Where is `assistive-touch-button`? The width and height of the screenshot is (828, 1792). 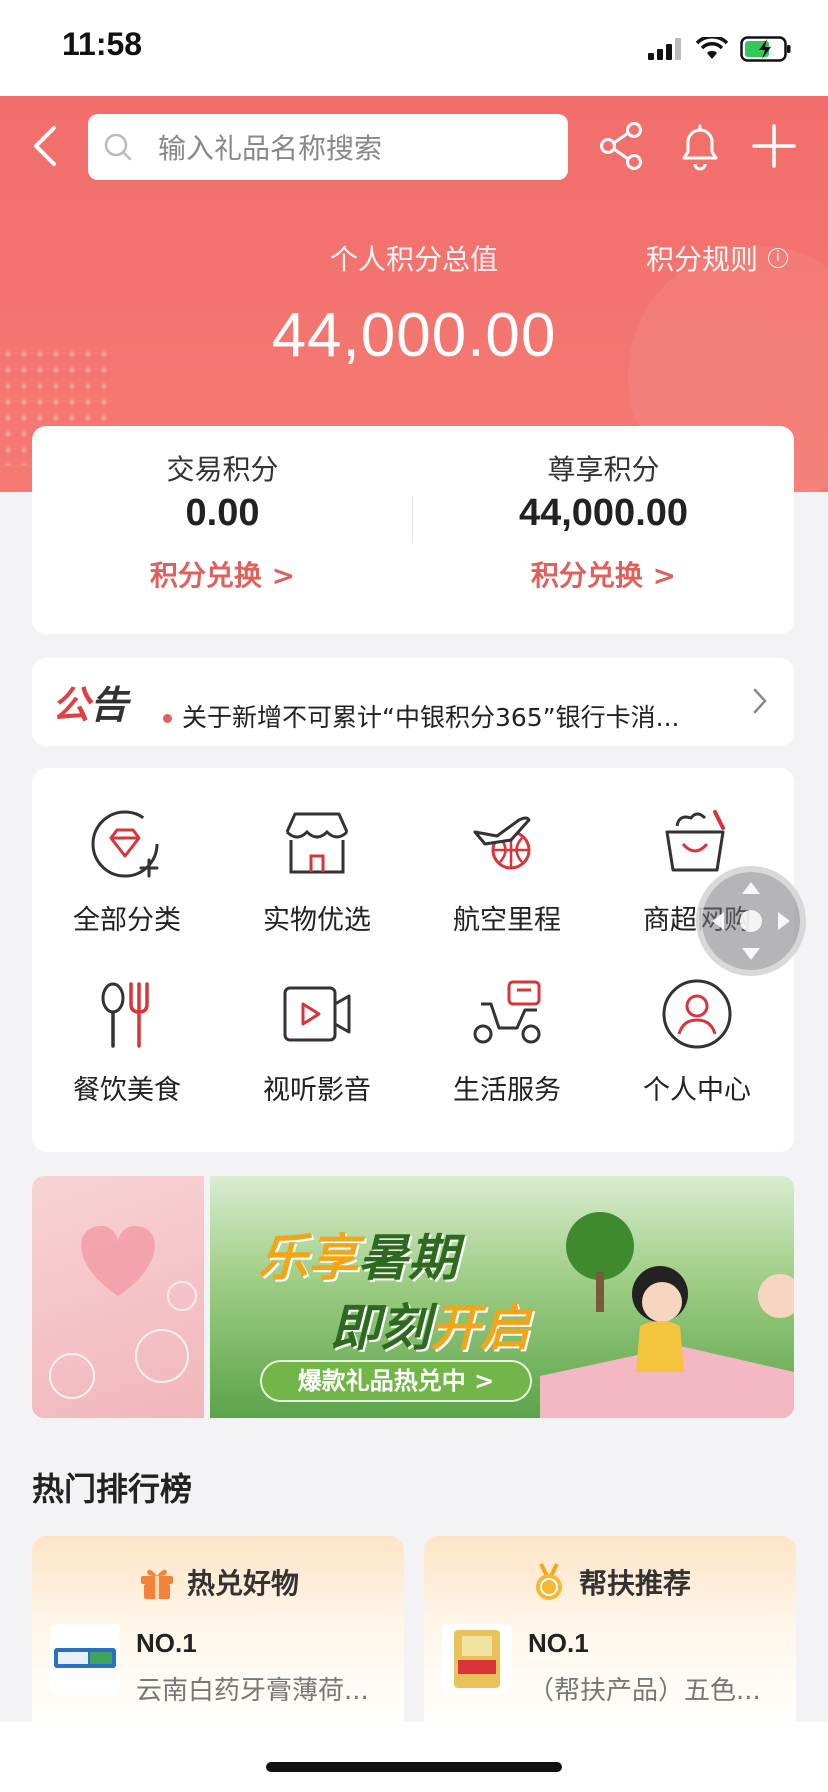 assistive-touch-button is located at coordinates (751, 921).